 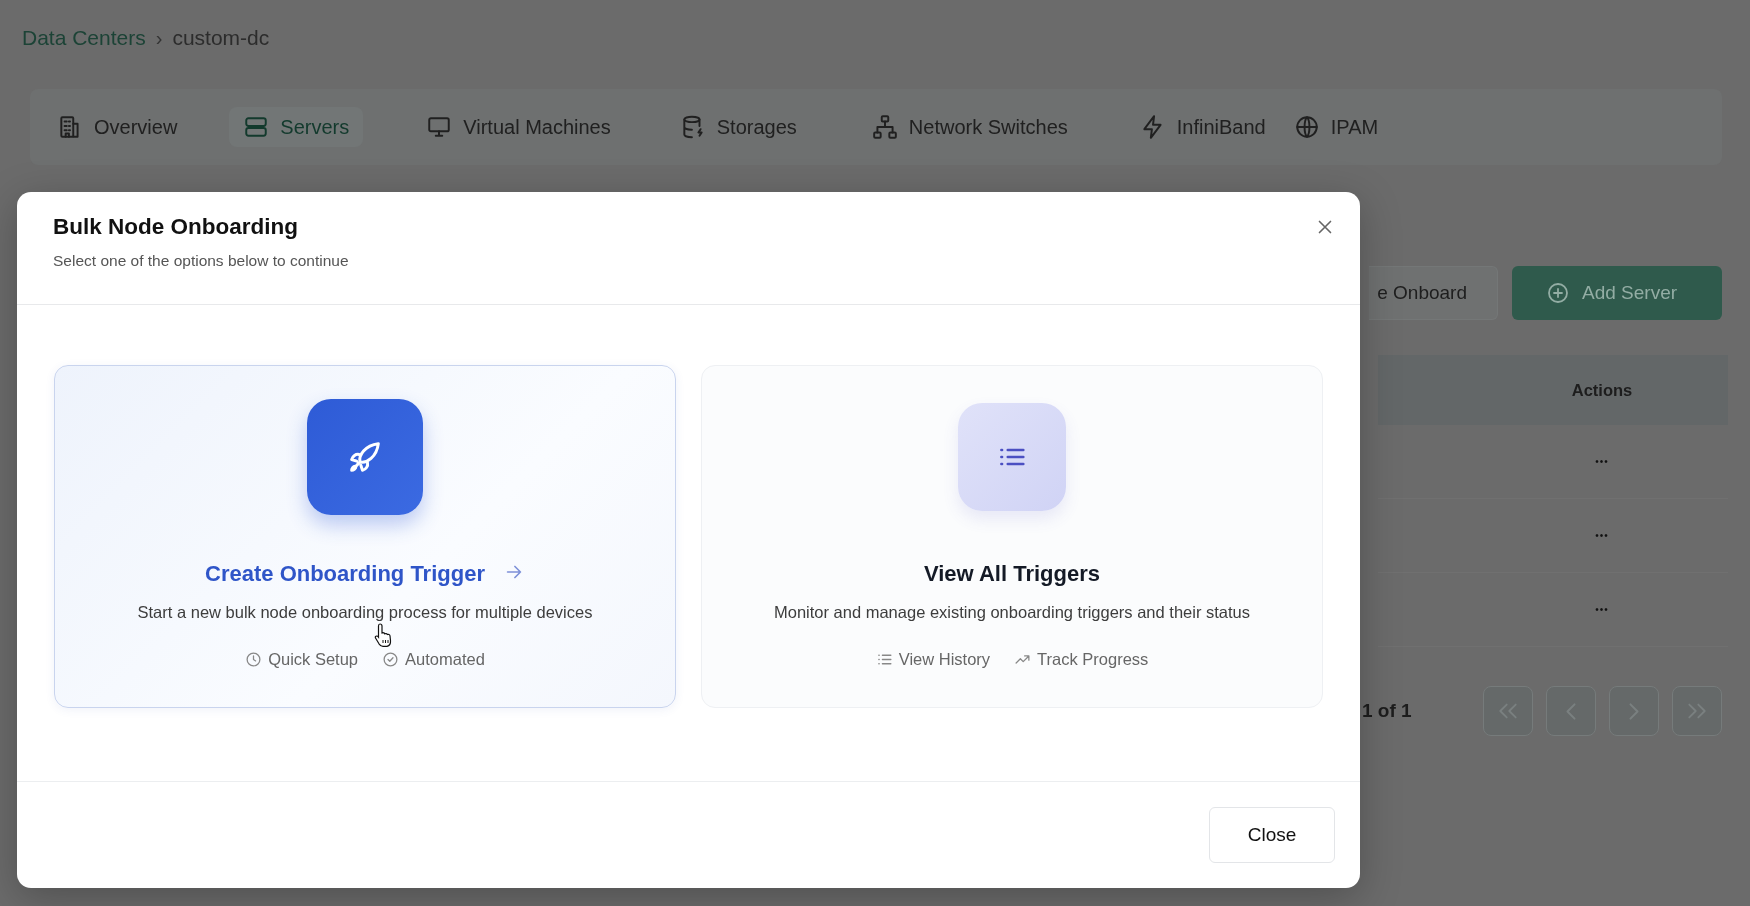 What do you see at coordinates (201, 261) in the screenshot?
I see `dialog-subtitle: Select one of the options below to continue` at bounding box center [201, 261].